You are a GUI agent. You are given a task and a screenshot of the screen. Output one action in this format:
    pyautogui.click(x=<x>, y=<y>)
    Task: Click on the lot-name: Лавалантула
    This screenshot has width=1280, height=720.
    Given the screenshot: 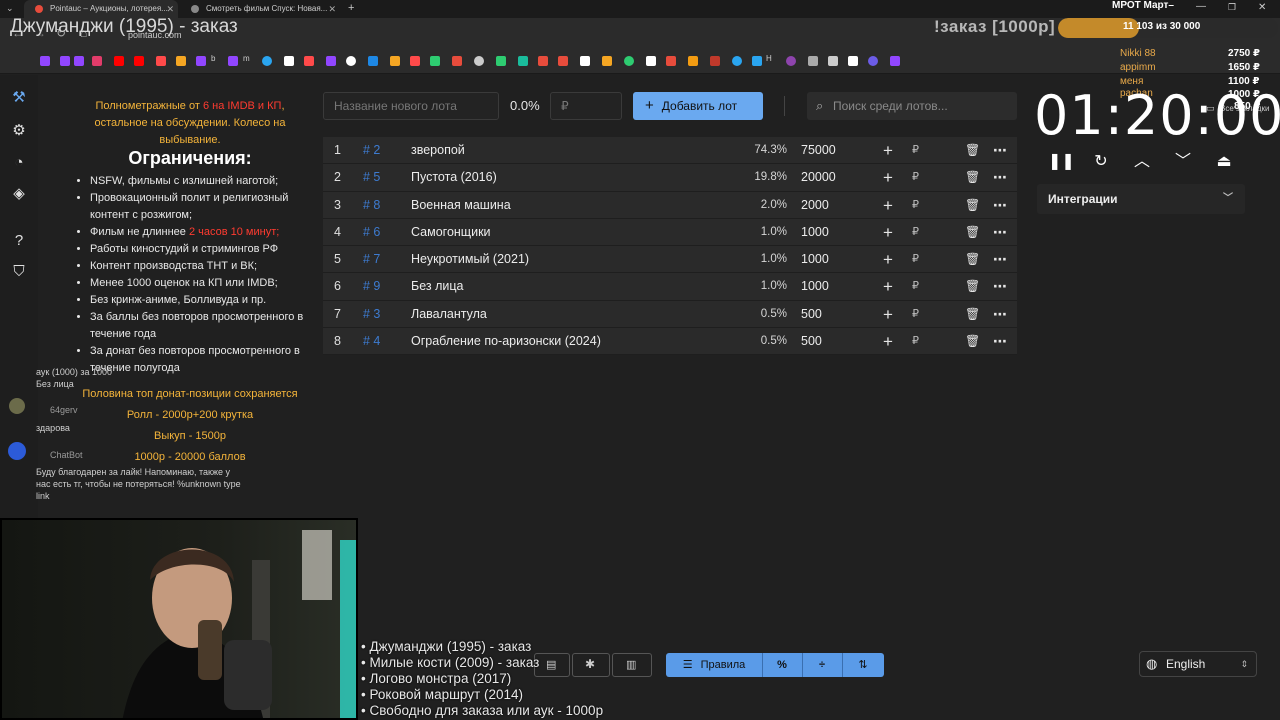 What is the action you would take?
    pyautogui.click(x=449, y=314)
    